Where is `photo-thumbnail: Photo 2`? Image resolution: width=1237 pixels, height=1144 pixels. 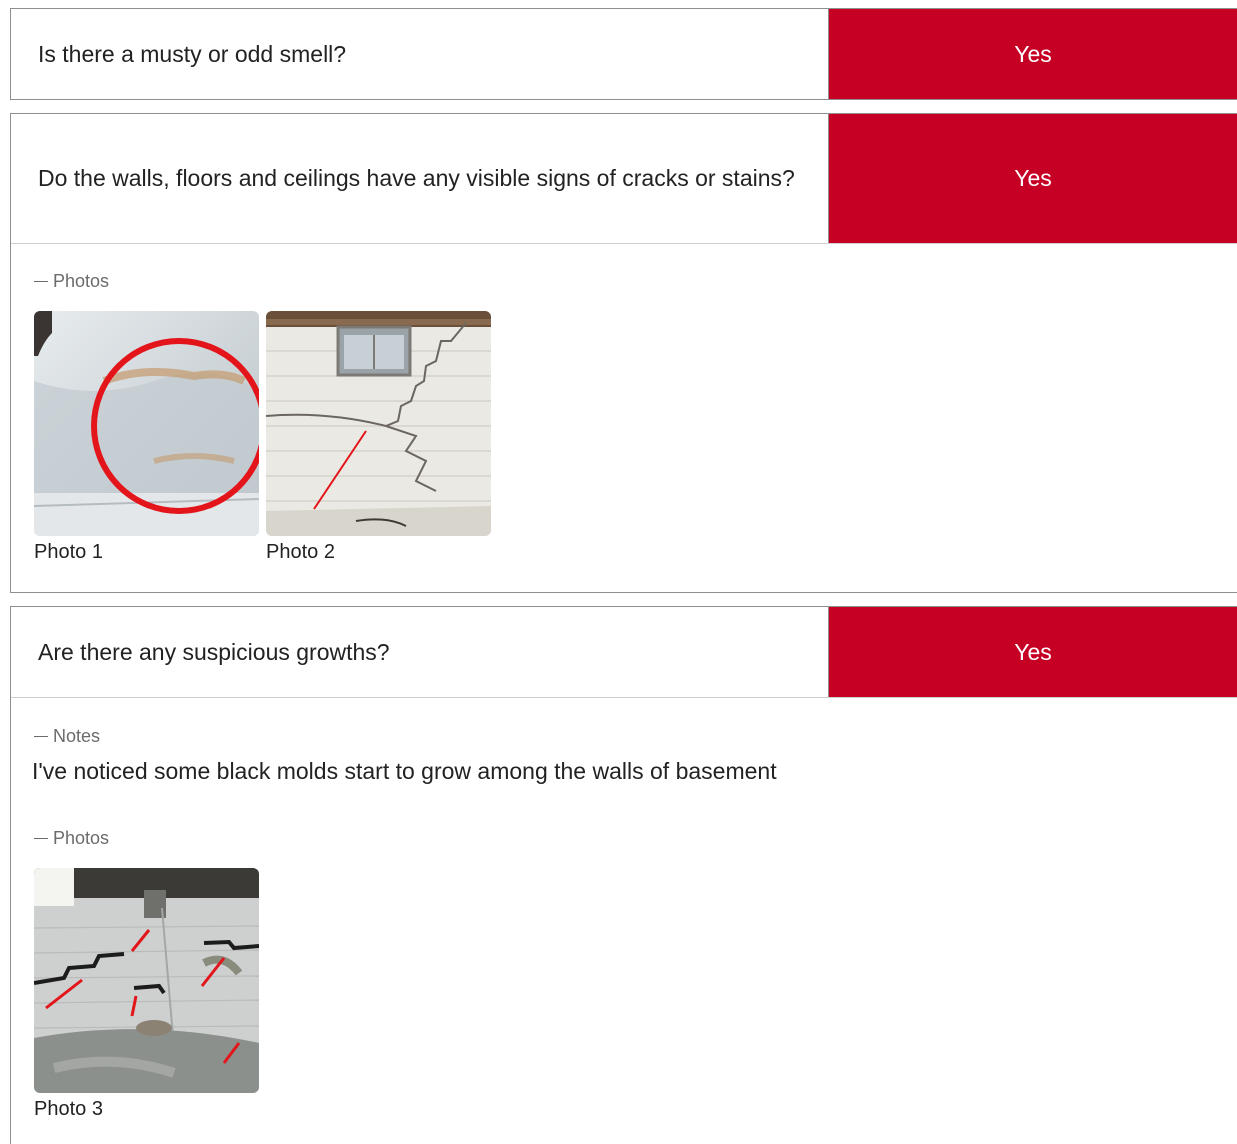
photo-thumbnail: Photo 2 is located at coordinates (378, 437).